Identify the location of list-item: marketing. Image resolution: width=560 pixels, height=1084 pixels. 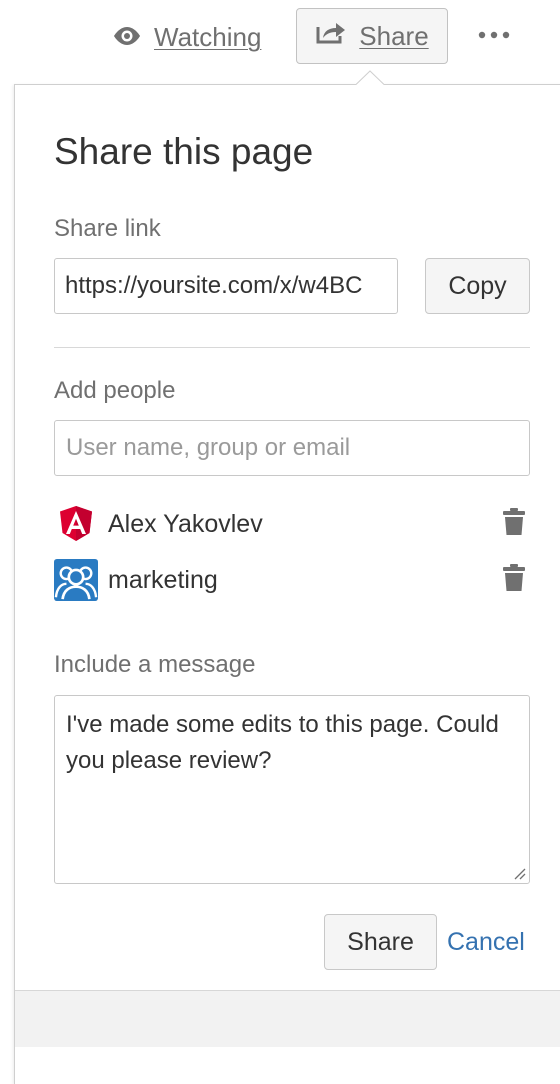
(292, 580).